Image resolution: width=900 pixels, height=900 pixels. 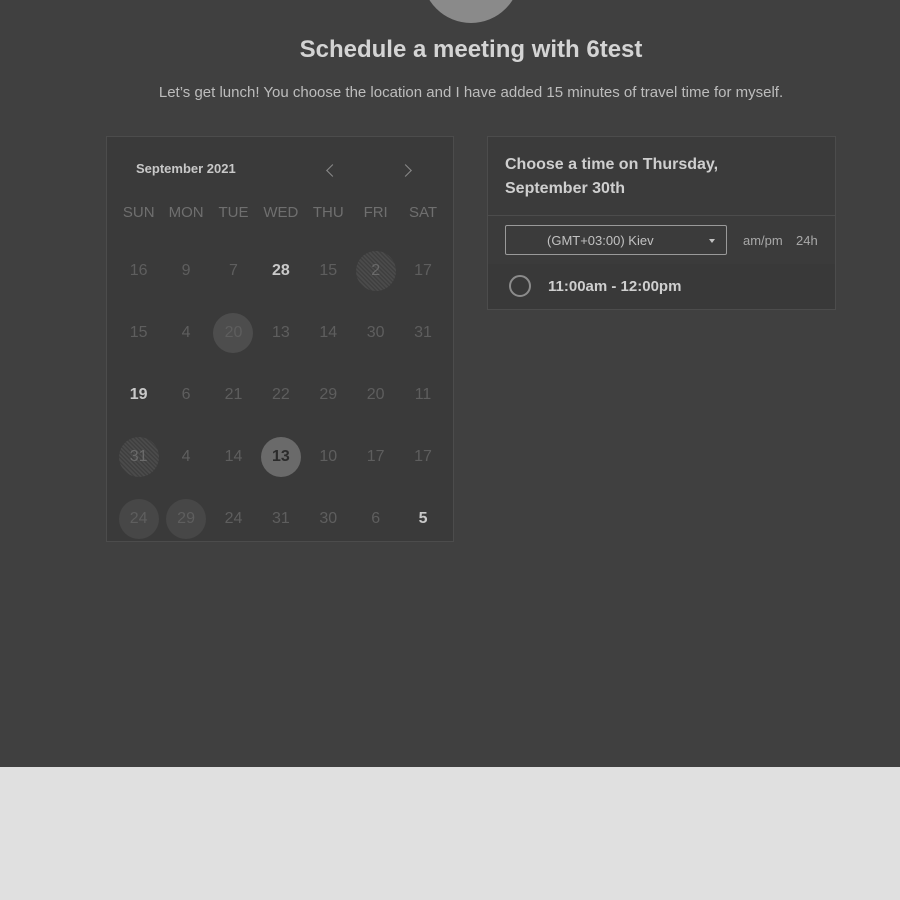 What do you see at coordinates (328, 212) in the screenshot?
I see `weekday-label: THU` at bounding box center [328, 212].